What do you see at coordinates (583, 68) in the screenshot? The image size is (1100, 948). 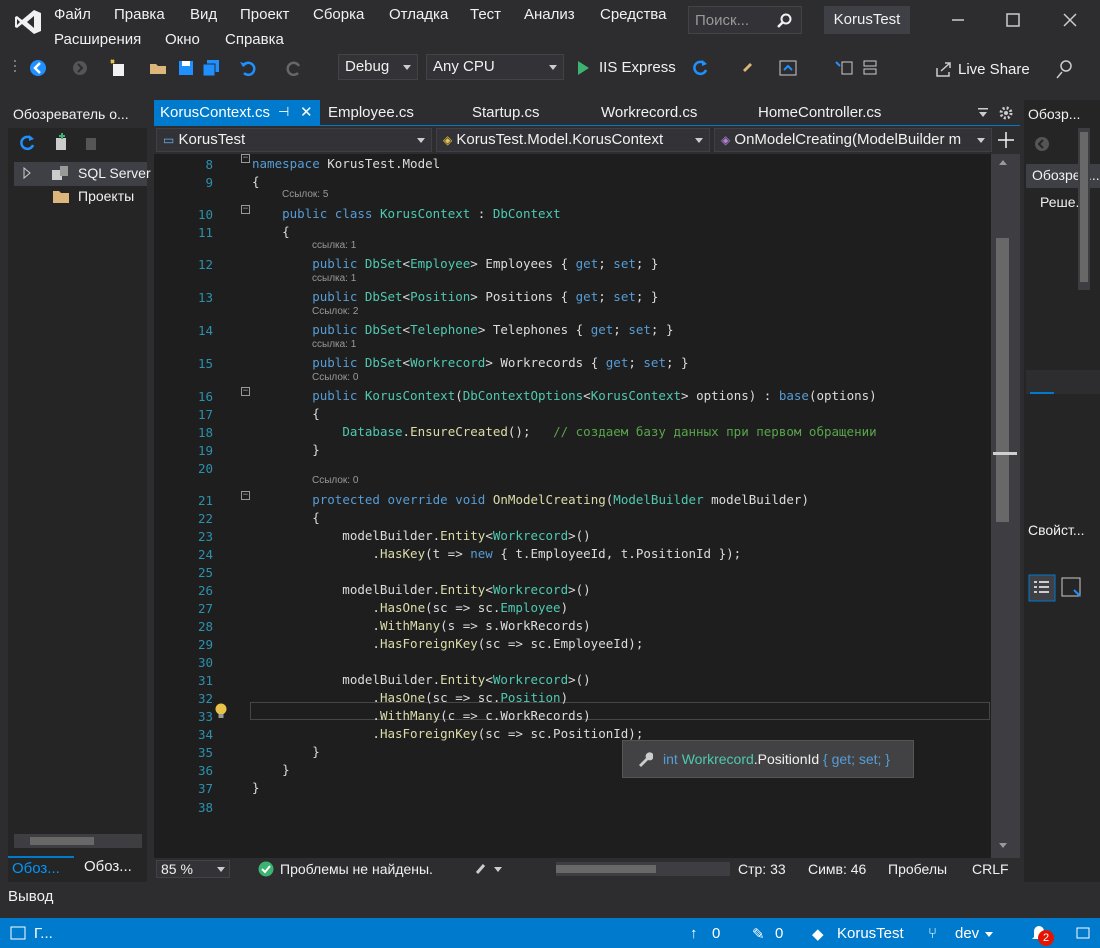 I see `run-icon` at bounding box center [583, 68].